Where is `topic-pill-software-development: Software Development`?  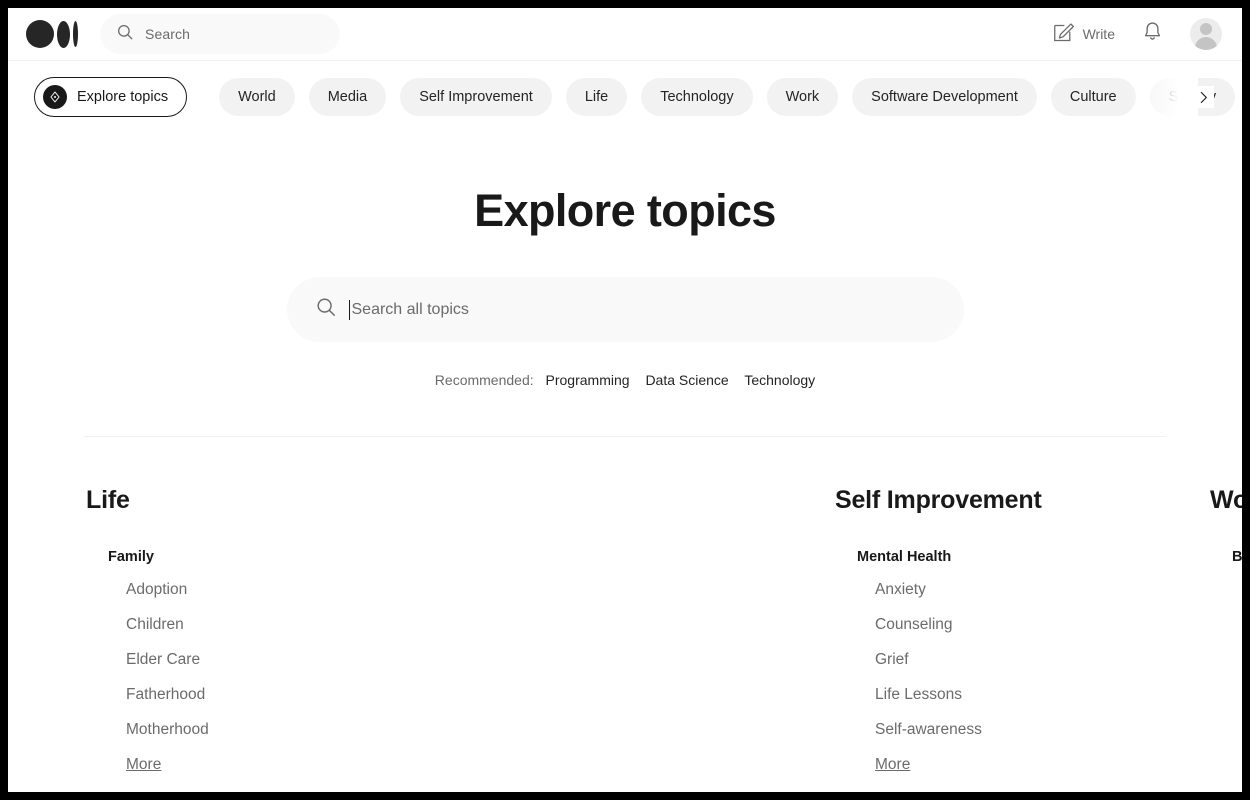 topic-pill-software-development: Software Development is located at coordinates (944, 97).